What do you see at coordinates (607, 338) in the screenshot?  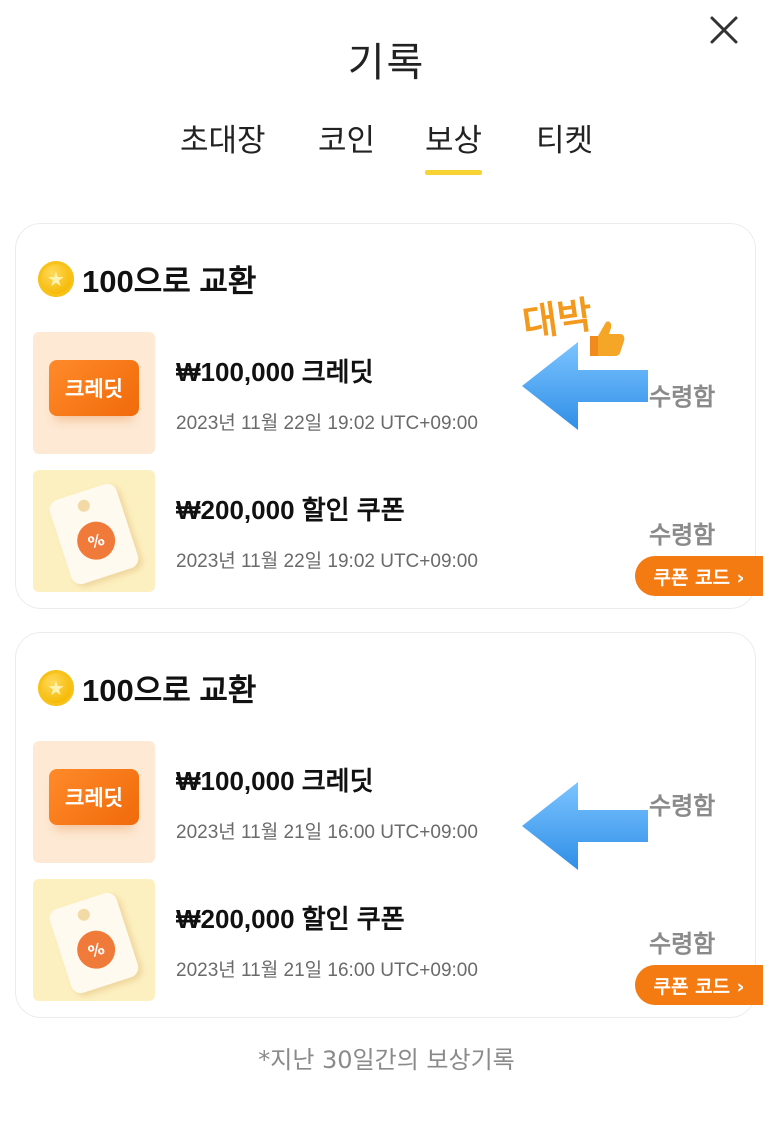 I see `thumbs-up-icon` at bounding box center [607, 338].